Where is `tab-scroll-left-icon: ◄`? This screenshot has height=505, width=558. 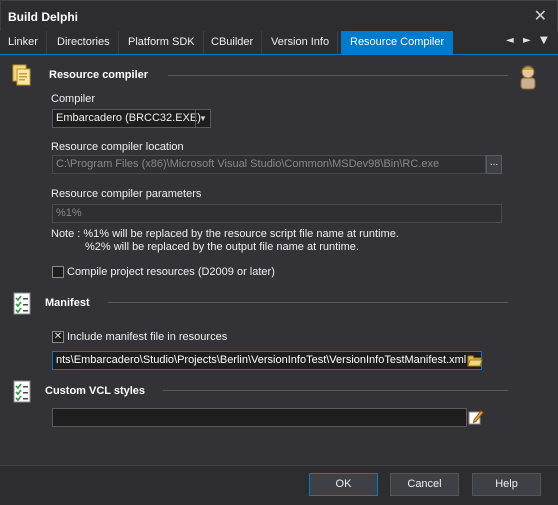
tab-scroll-left-icon: ◄ is located at coordinates (510, 40).